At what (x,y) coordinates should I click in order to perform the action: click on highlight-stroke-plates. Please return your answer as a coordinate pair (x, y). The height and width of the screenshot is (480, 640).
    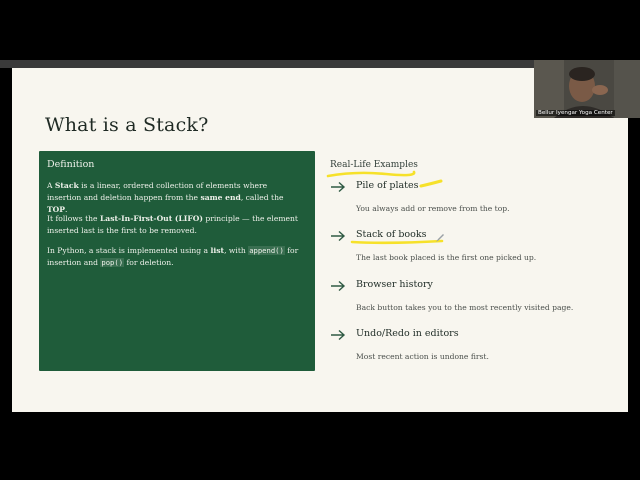
    Looking at the image, I should click on (431, 183).